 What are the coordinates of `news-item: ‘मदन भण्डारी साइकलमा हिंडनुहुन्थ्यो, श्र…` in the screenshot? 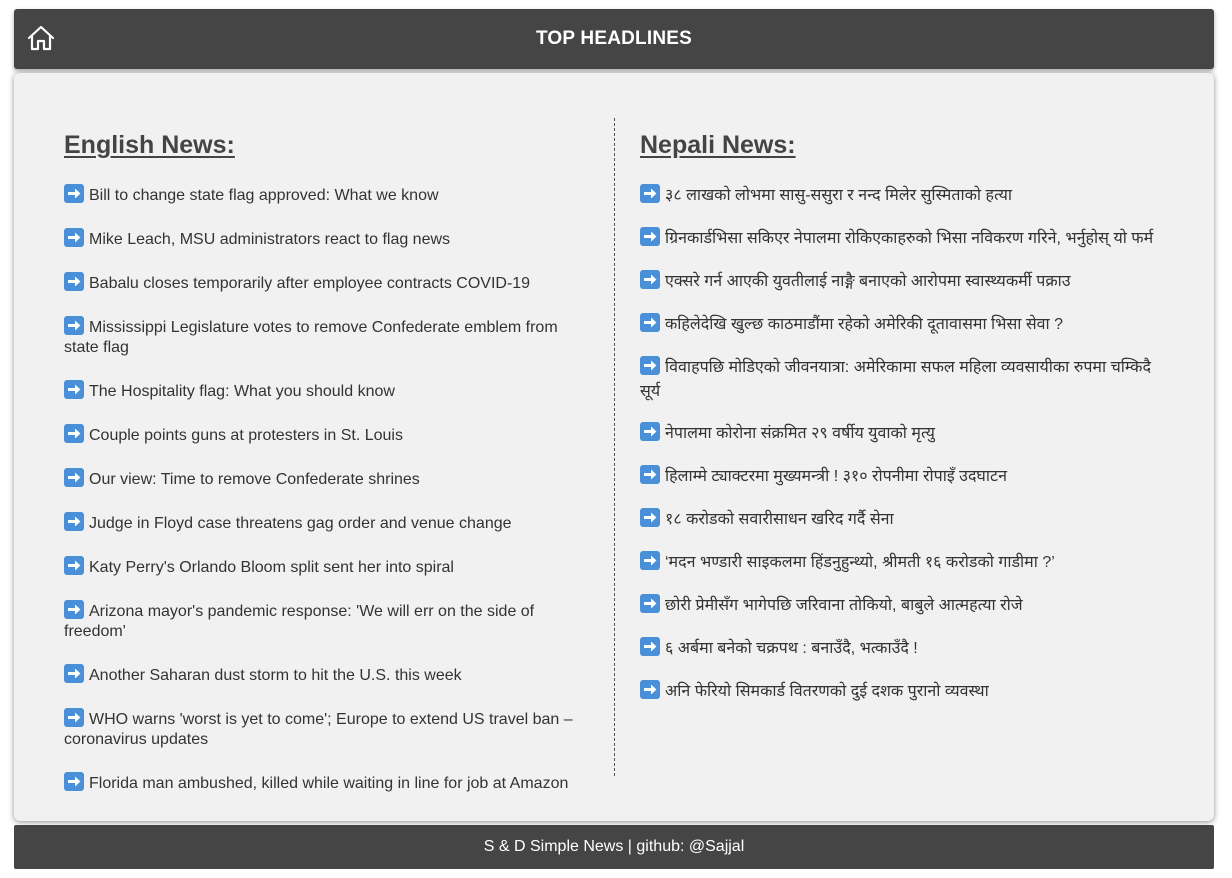 It's located at (905, 563).